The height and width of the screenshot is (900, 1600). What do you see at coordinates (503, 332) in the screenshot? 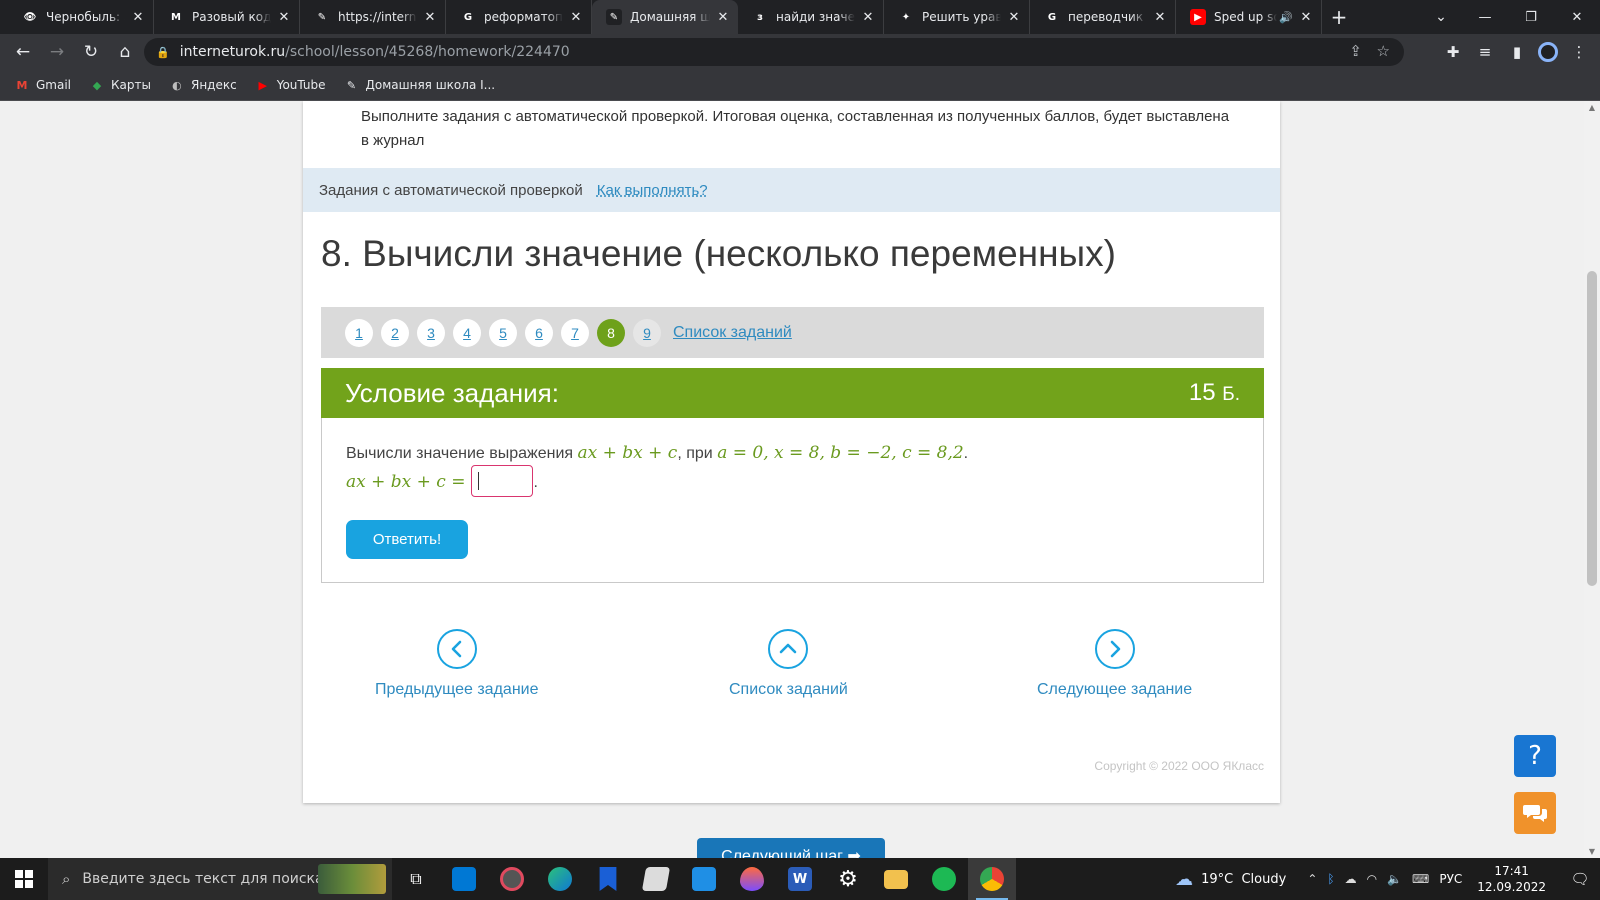
I see `pager-item: 5` at bounding box center [503, 332].